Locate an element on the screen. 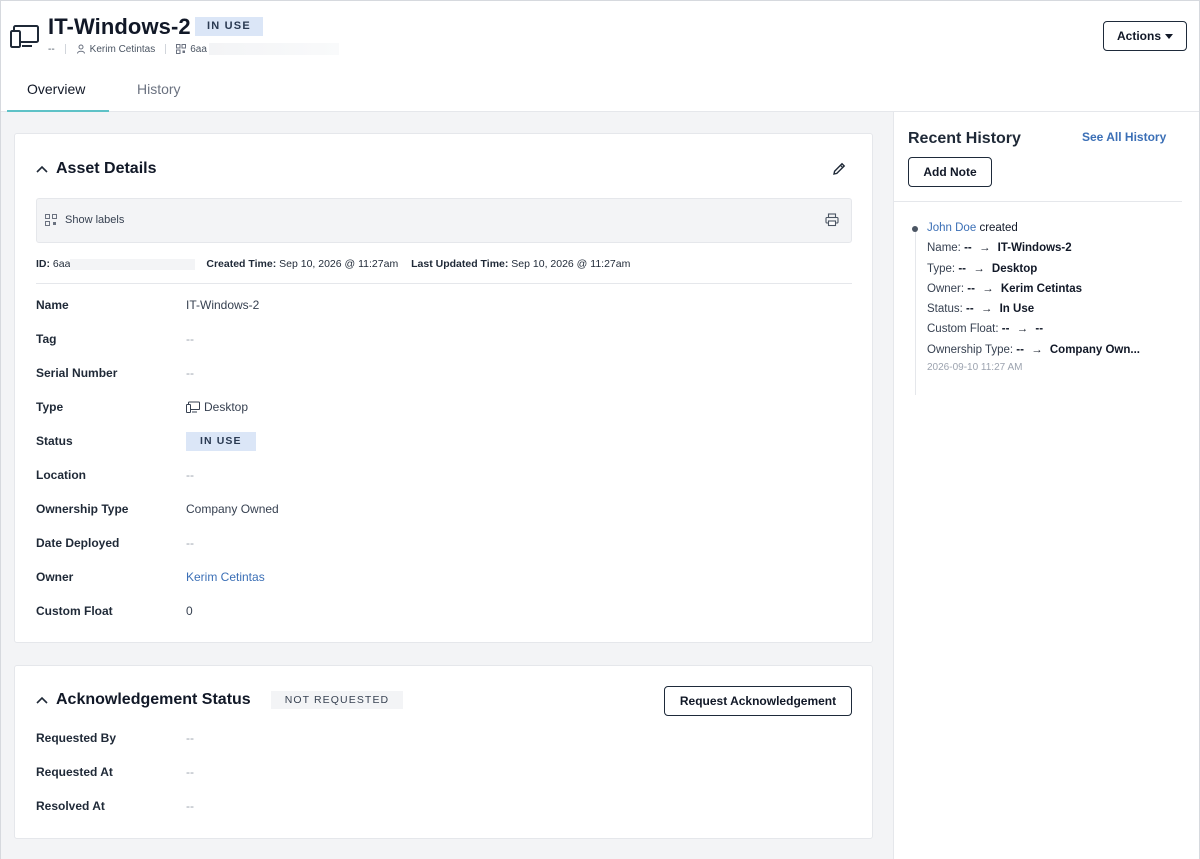 Image resolution: width=1200 pixels, height=859 pixels. add-note-button: Add Note is located at coordinates (950, 172).